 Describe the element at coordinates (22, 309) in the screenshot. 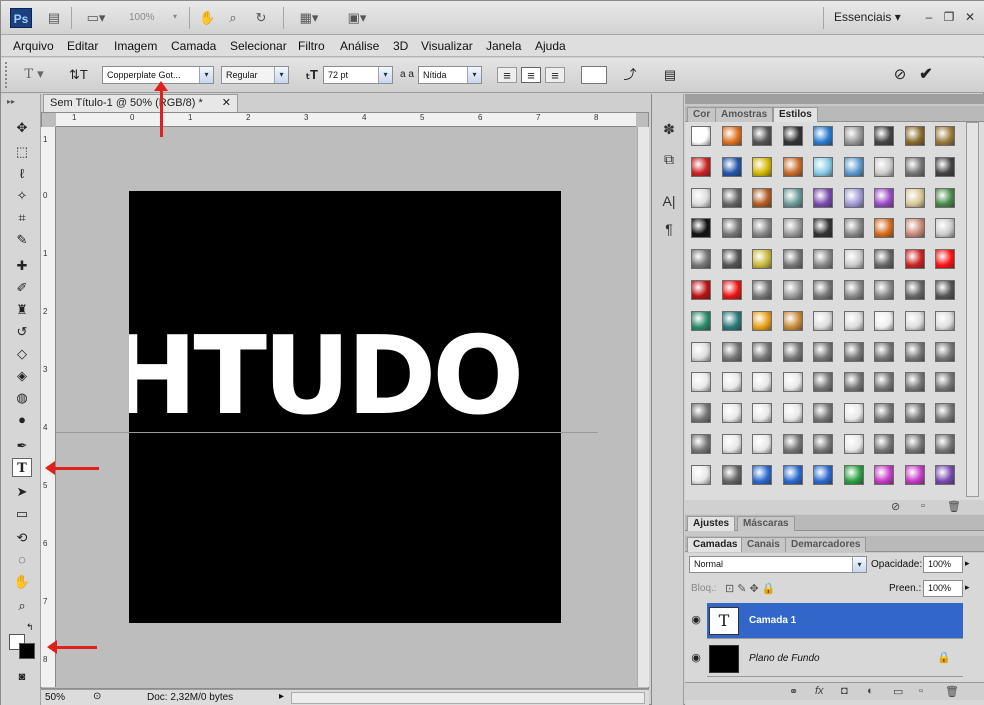

I see `clone-stamp-icon: ♜` at that location.